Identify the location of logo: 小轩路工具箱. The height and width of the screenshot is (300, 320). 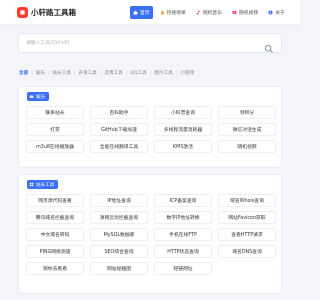
(46, 12).